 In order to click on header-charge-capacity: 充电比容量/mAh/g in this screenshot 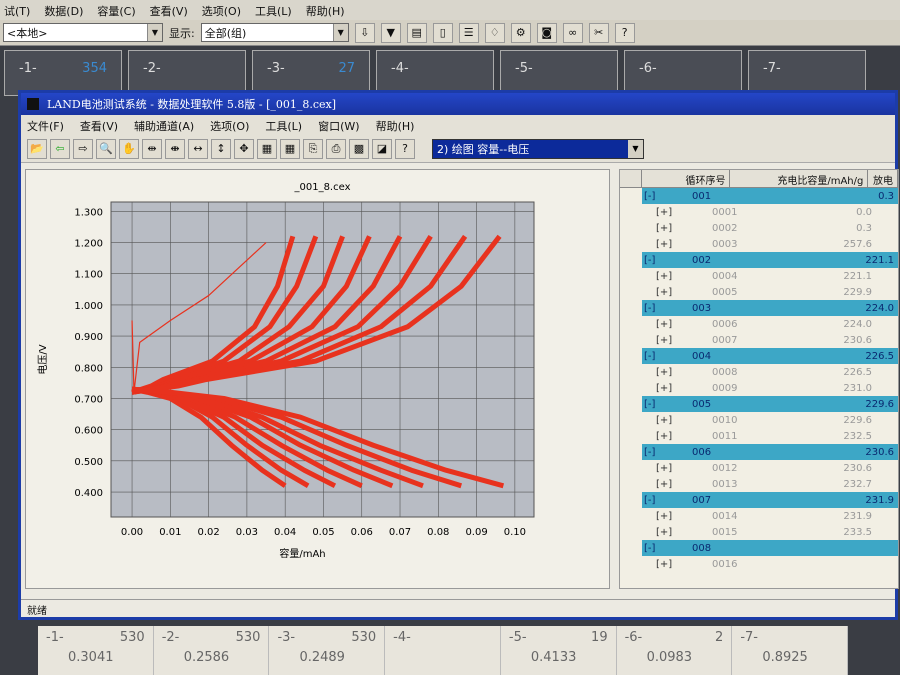, I will do `click(799, 178)`.